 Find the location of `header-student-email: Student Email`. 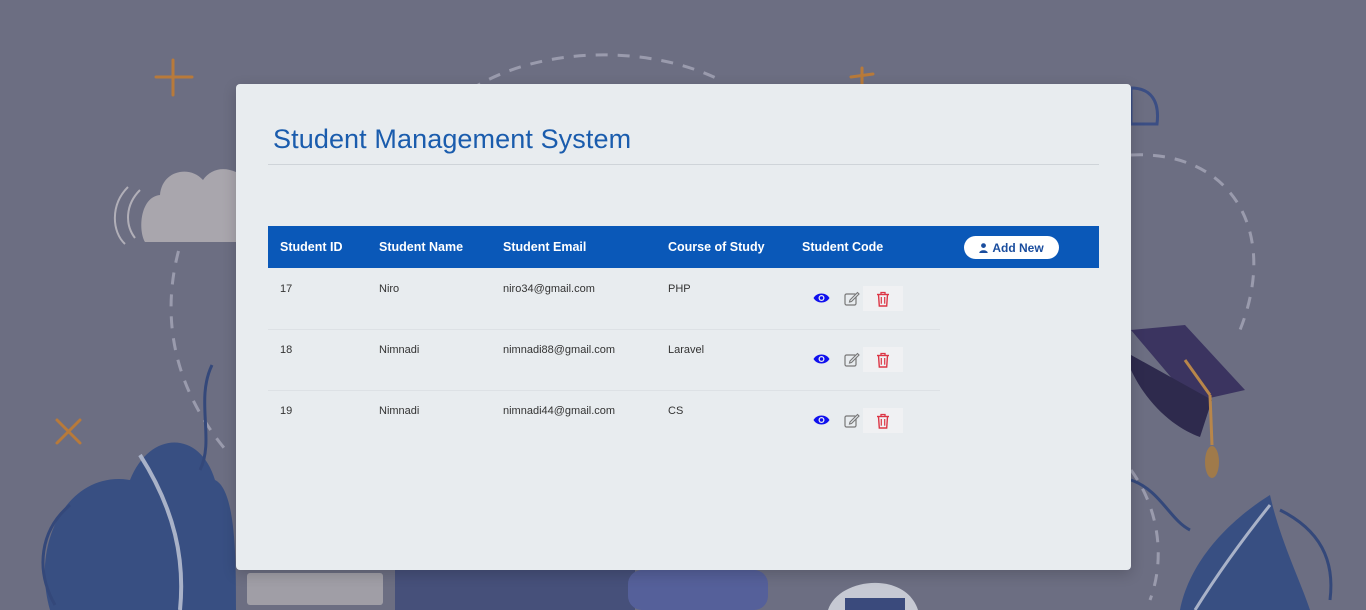

header-student-email: Student Email is located at coordinates (545, 247).